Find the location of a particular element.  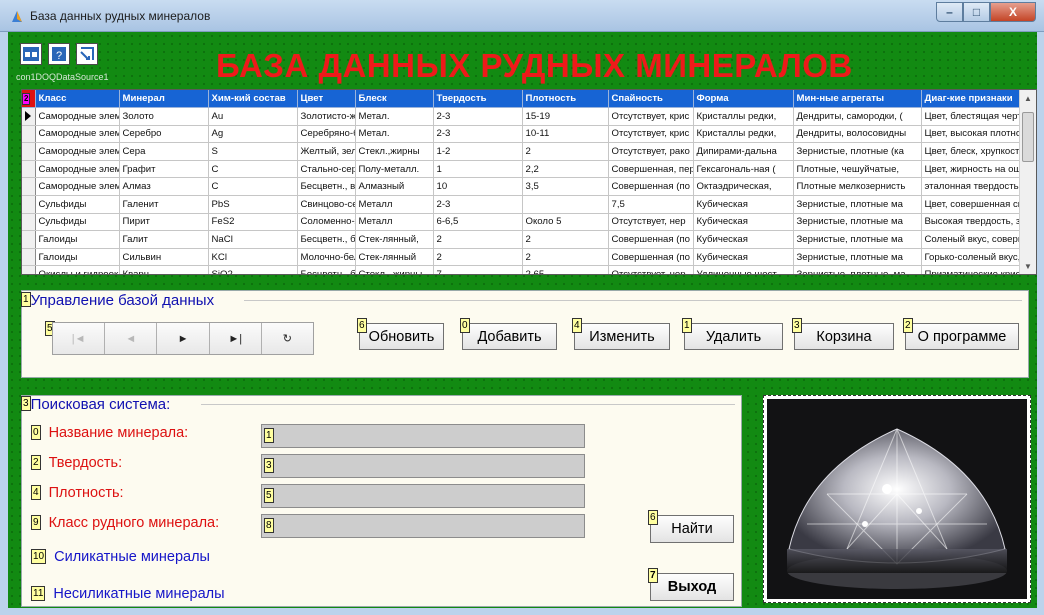

non-silicate-minerals-link: 11 Несиликатные минералы is located at coordinates (128, 594).